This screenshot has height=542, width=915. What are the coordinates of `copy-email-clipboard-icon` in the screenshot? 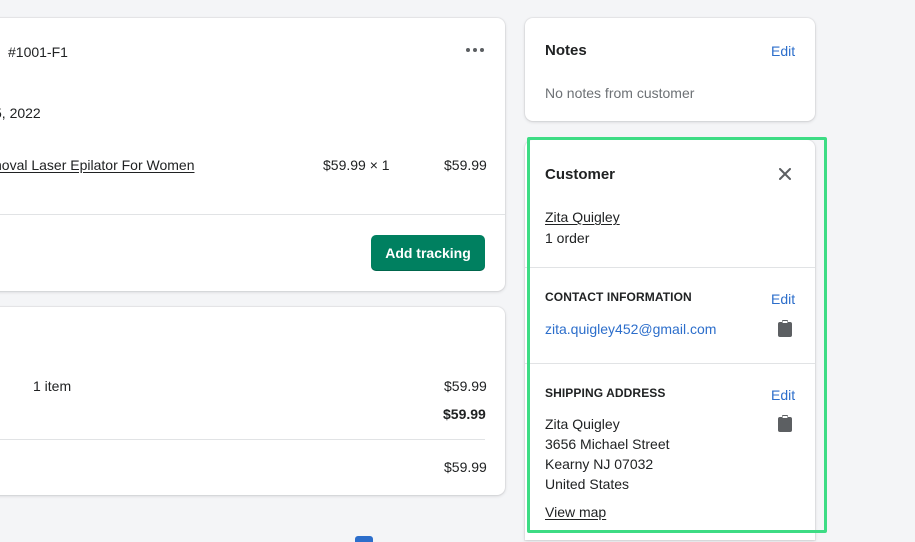 It's located at (785, 328).